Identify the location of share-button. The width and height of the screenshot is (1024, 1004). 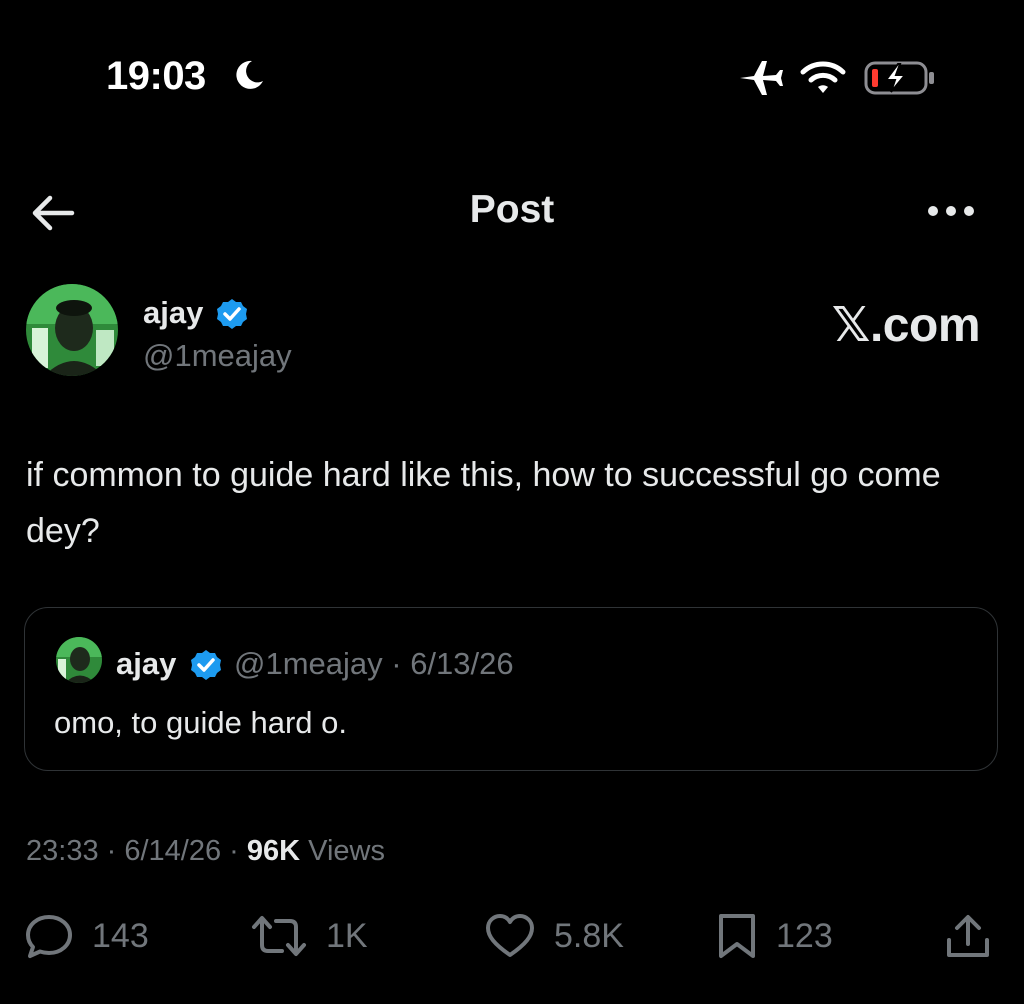
(968, 936).